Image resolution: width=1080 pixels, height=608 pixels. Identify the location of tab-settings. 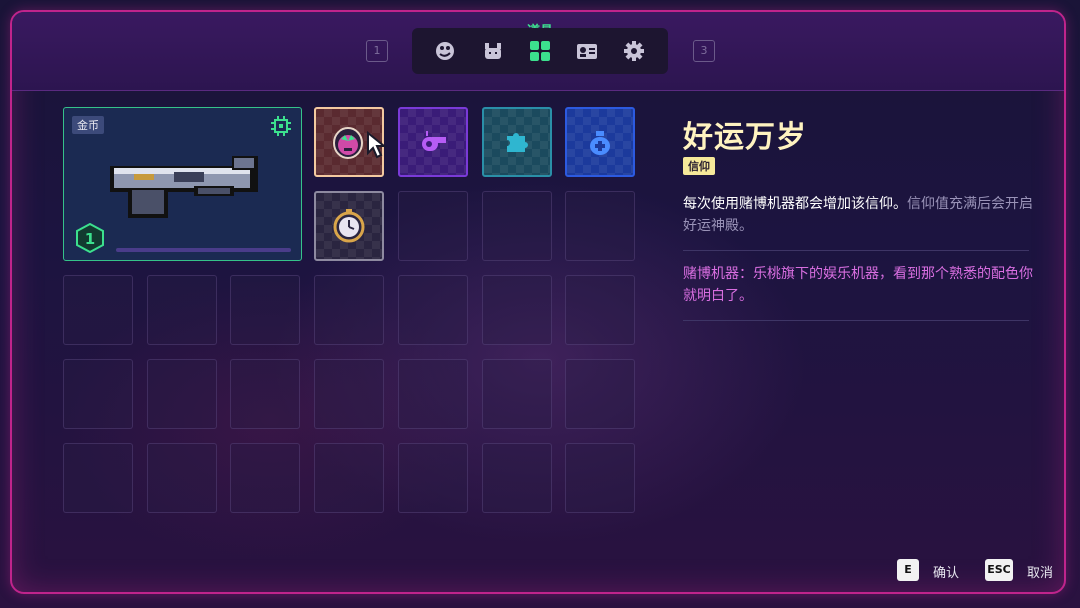
(634, 51).